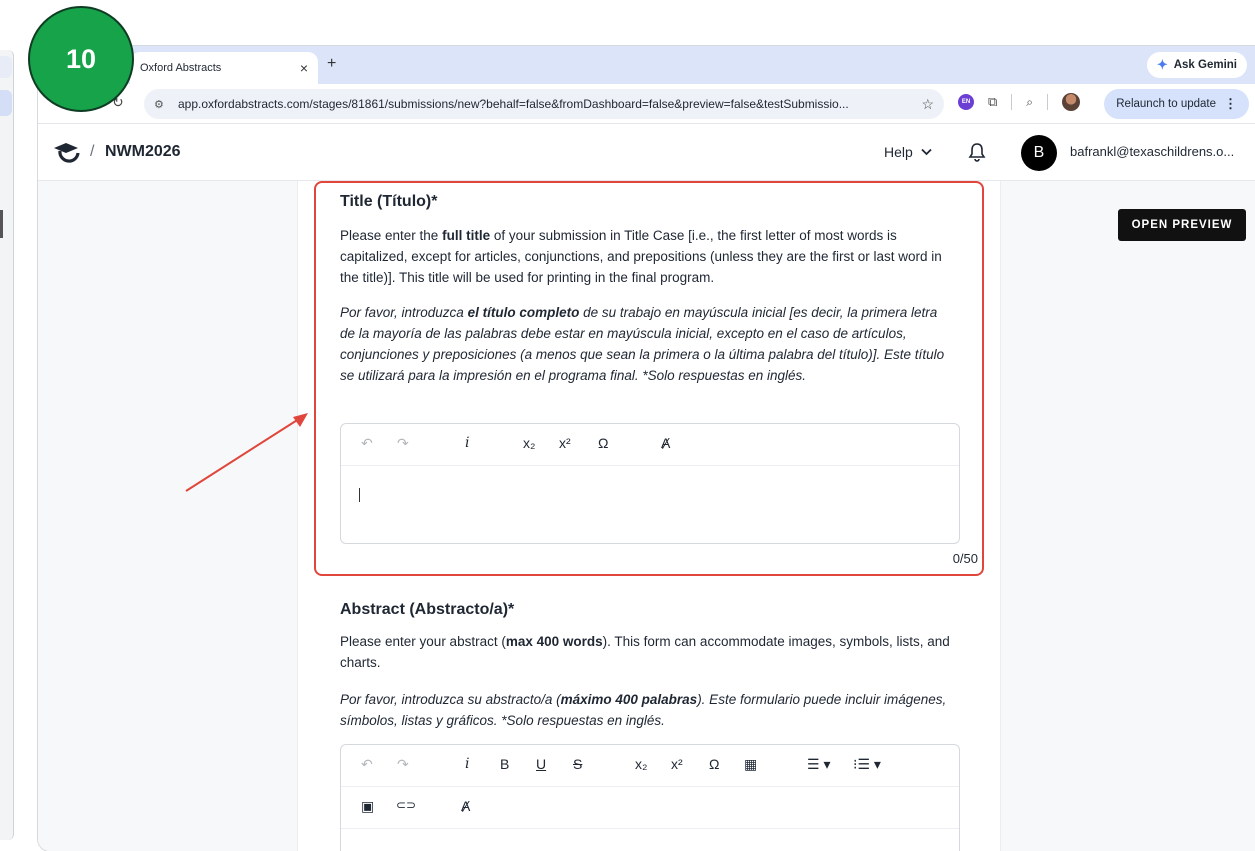  Describe the element at coordinates (304, 68) in the screenshot. I see `tab-close-icon: ×` at that location.